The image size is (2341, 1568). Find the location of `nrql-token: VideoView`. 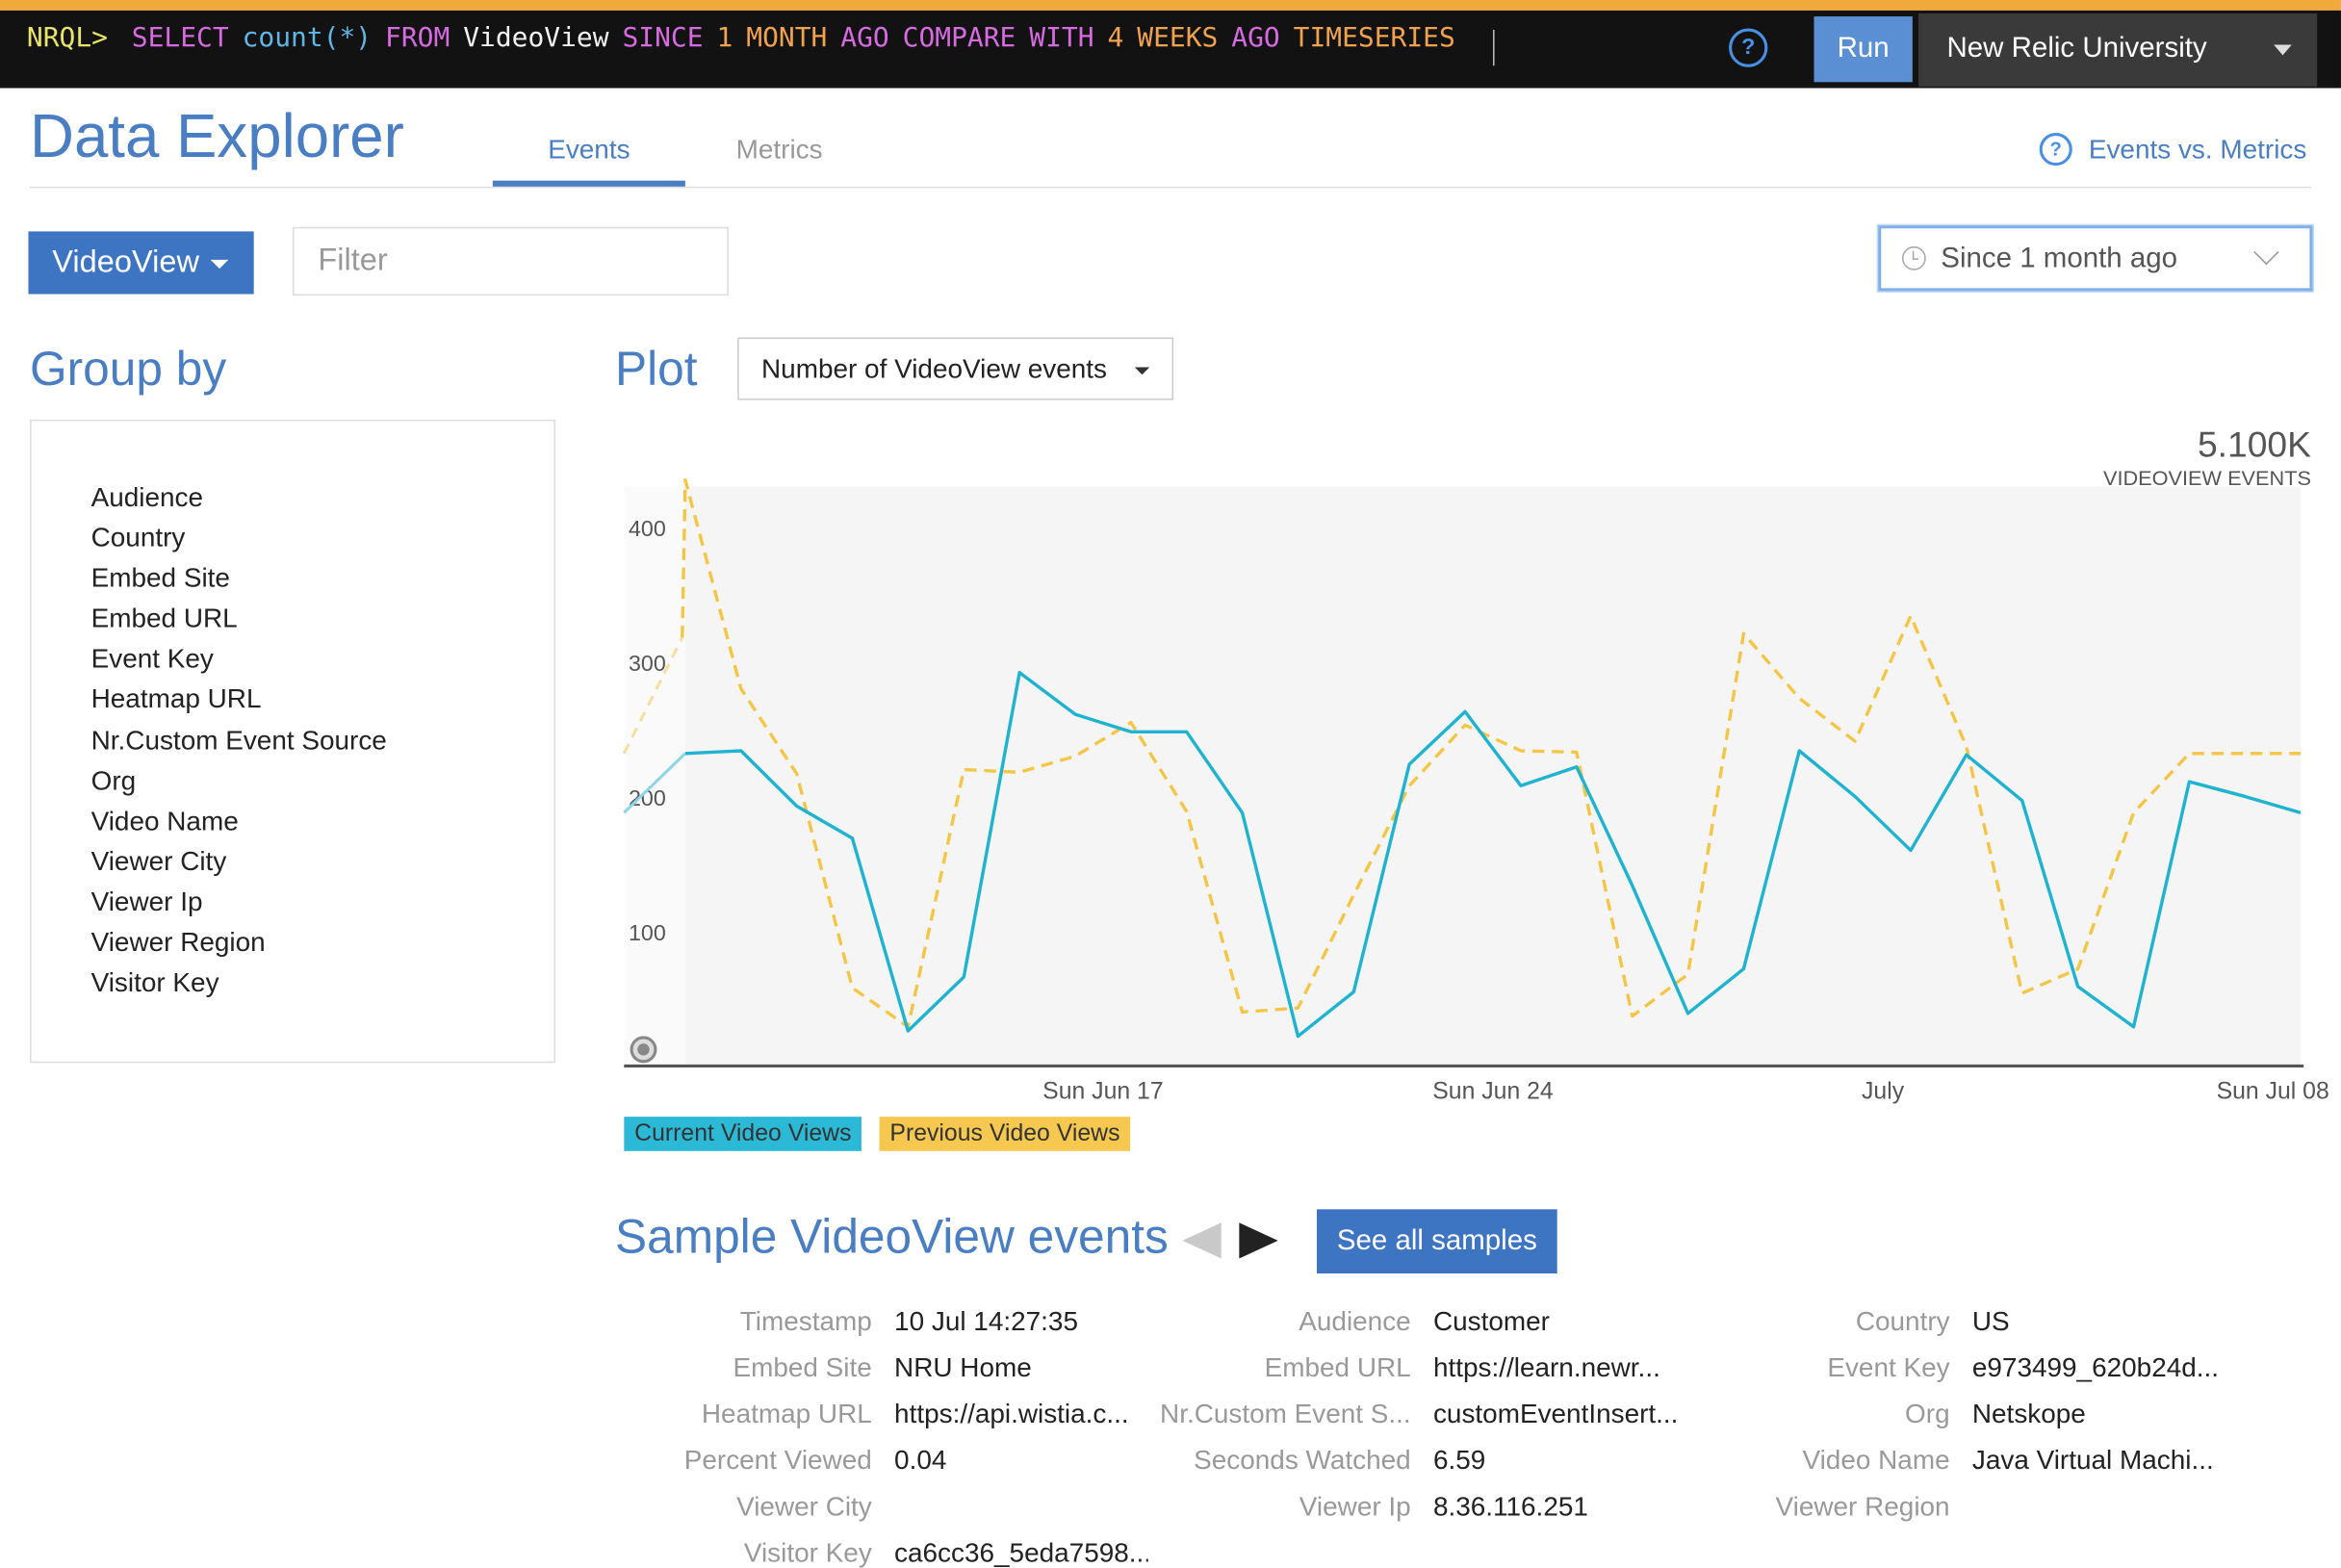

nrql-token: VideoView is located at coordinates (536, 38).